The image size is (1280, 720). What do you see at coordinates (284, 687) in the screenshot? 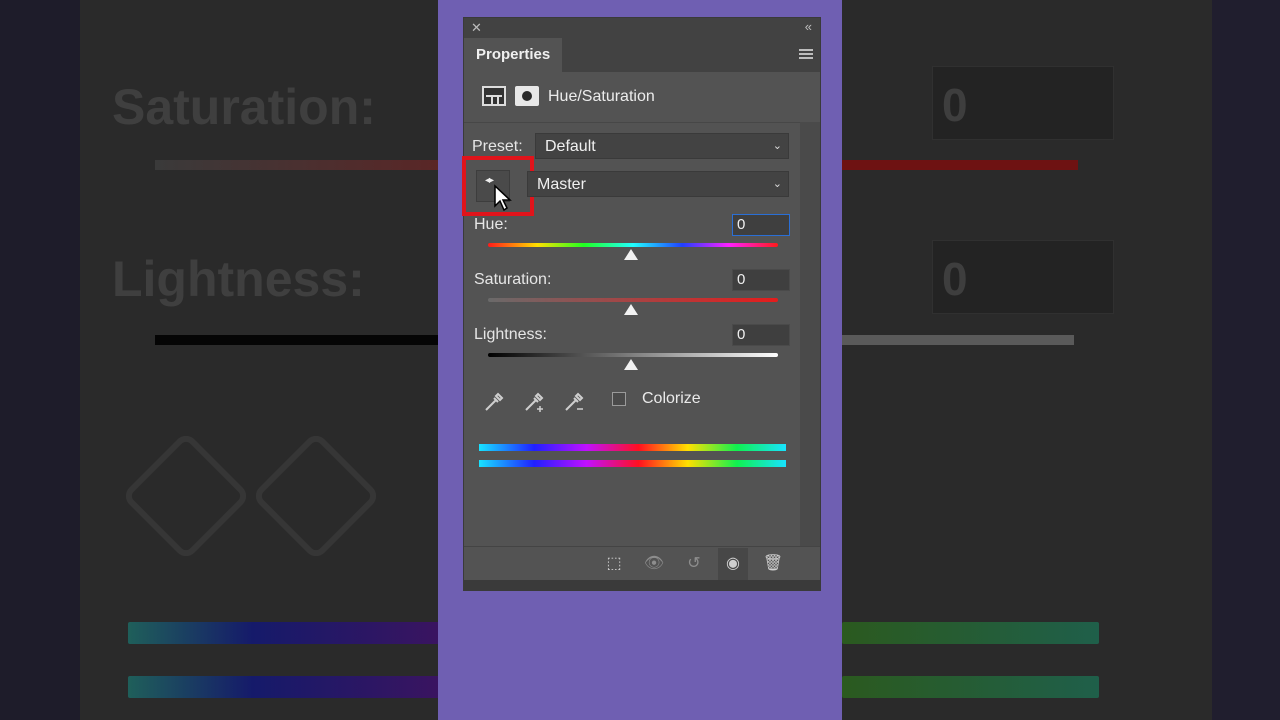
I see `bg-spectrum-bottom` at bounding box center [284, 687].